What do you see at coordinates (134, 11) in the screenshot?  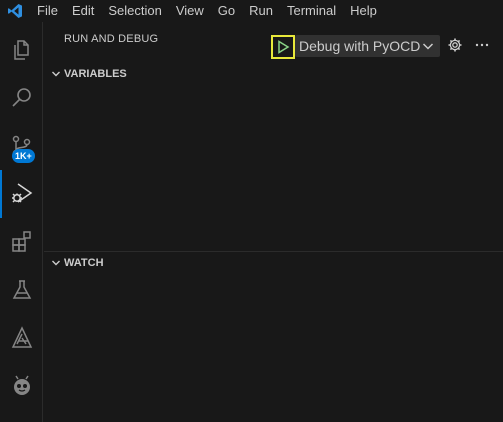 I see `menu-selection: Selection` at bounding box center [134, 11].